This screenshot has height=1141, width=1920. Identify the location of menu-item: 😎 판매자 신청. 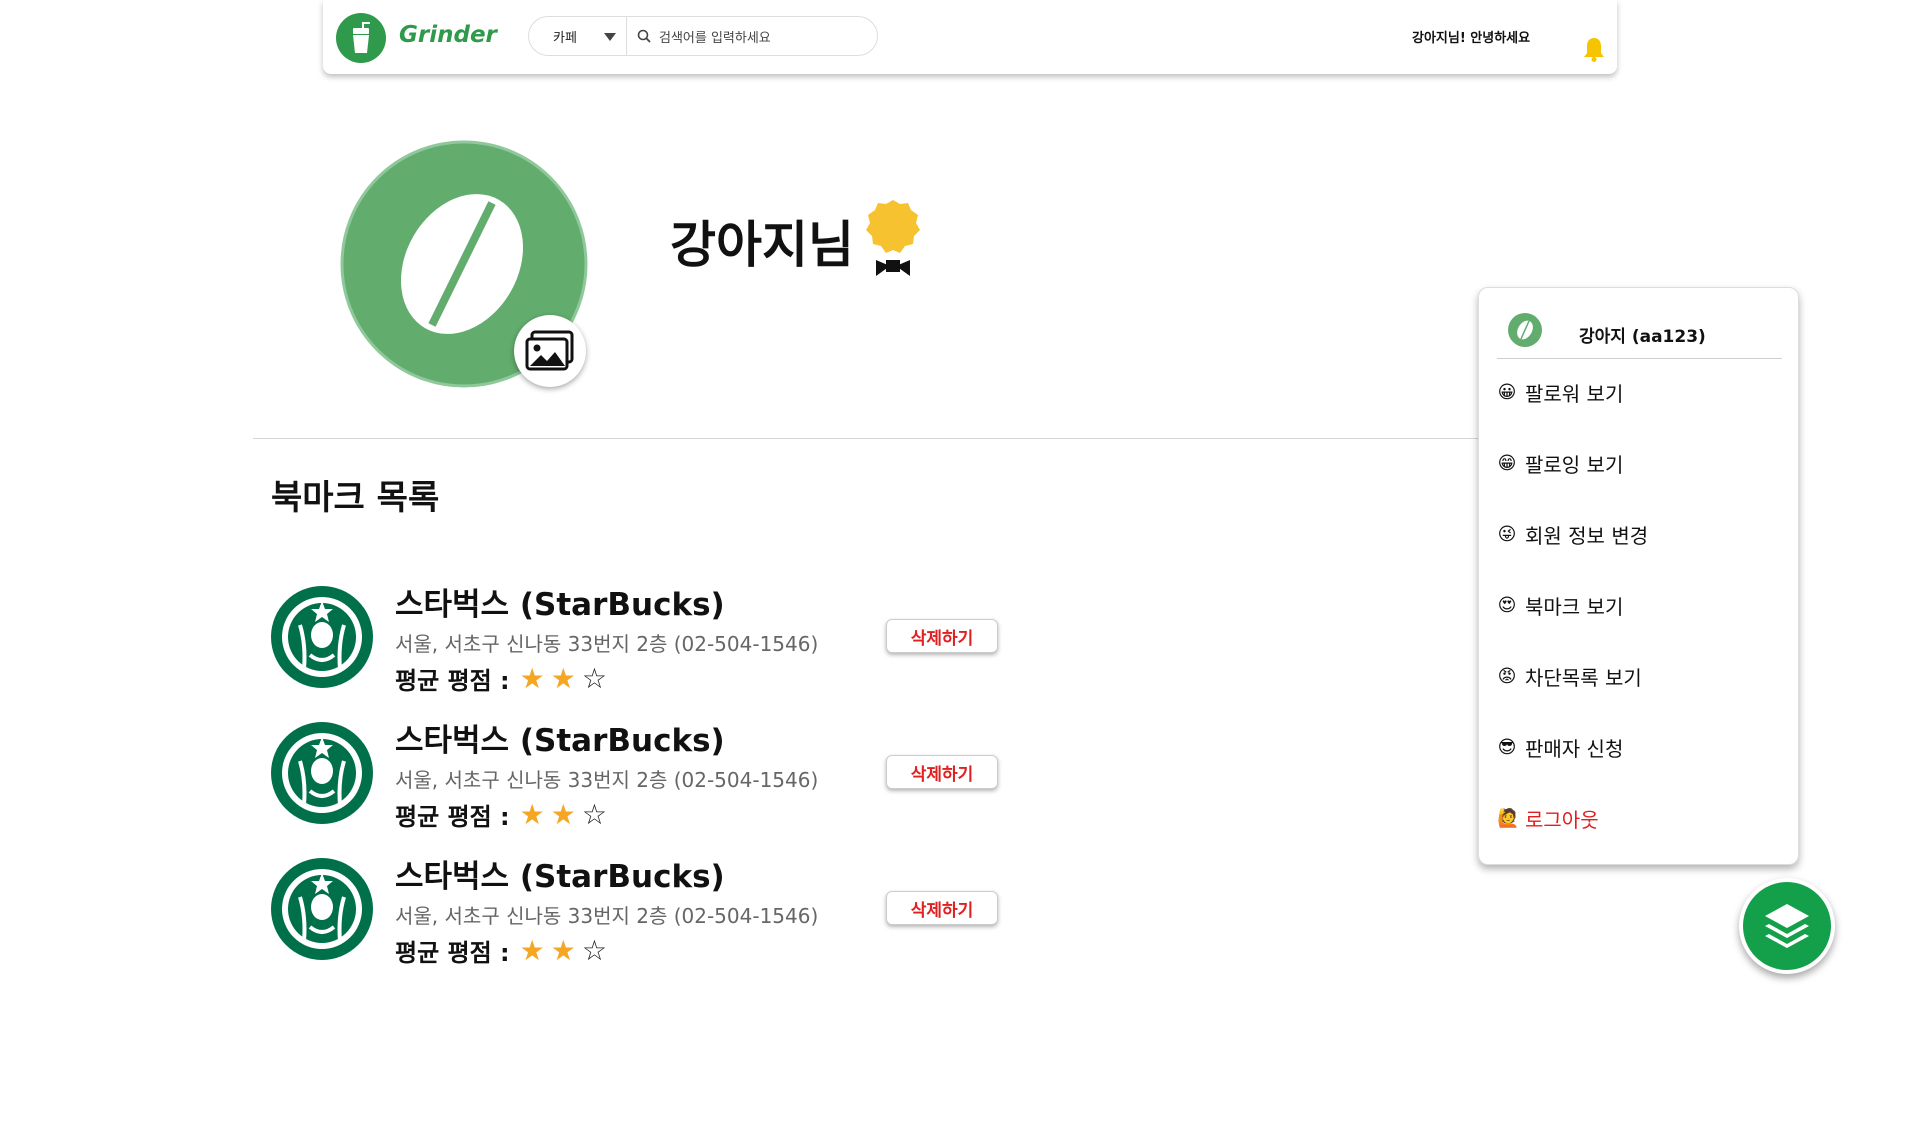
(1560, 747).